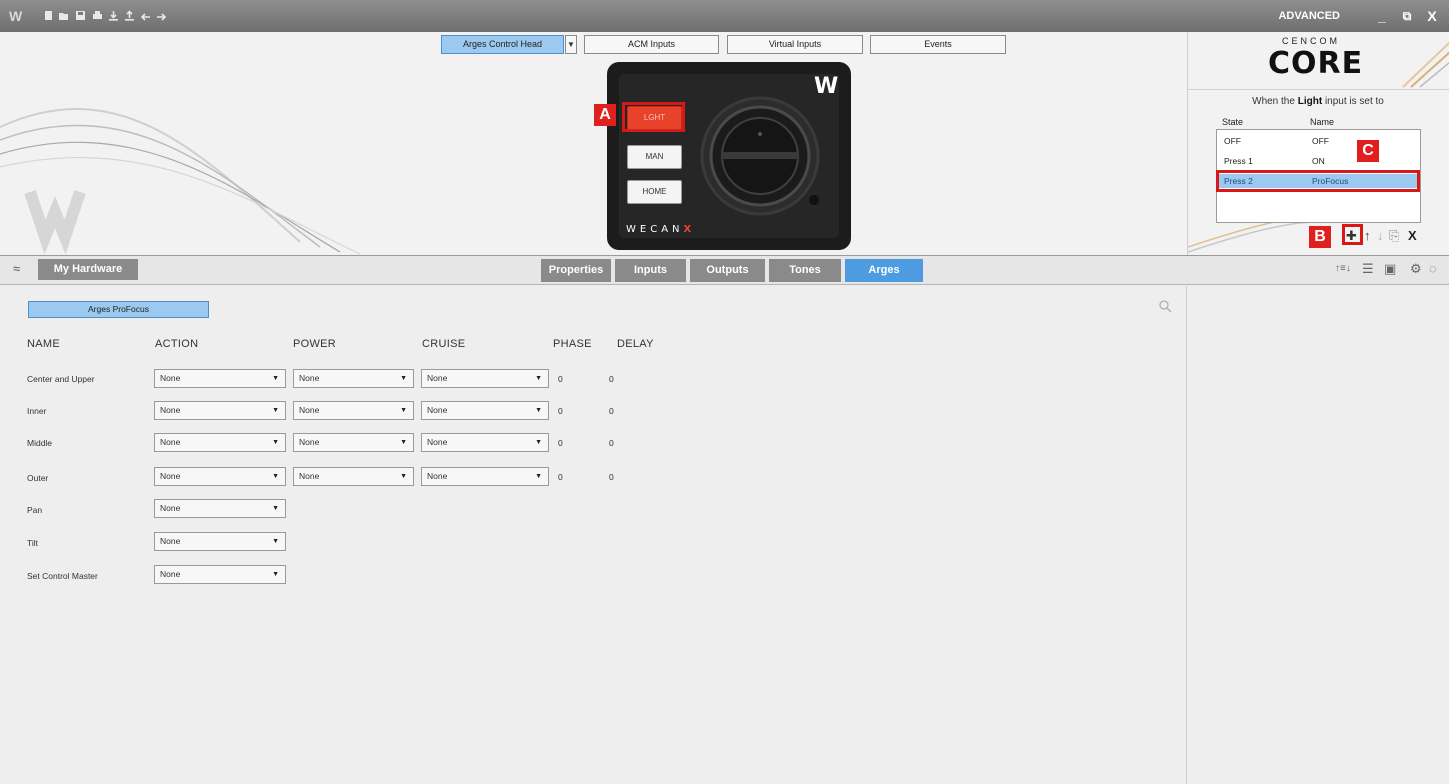  I want to click on row-label: Set Control Master, so click(62, 576).